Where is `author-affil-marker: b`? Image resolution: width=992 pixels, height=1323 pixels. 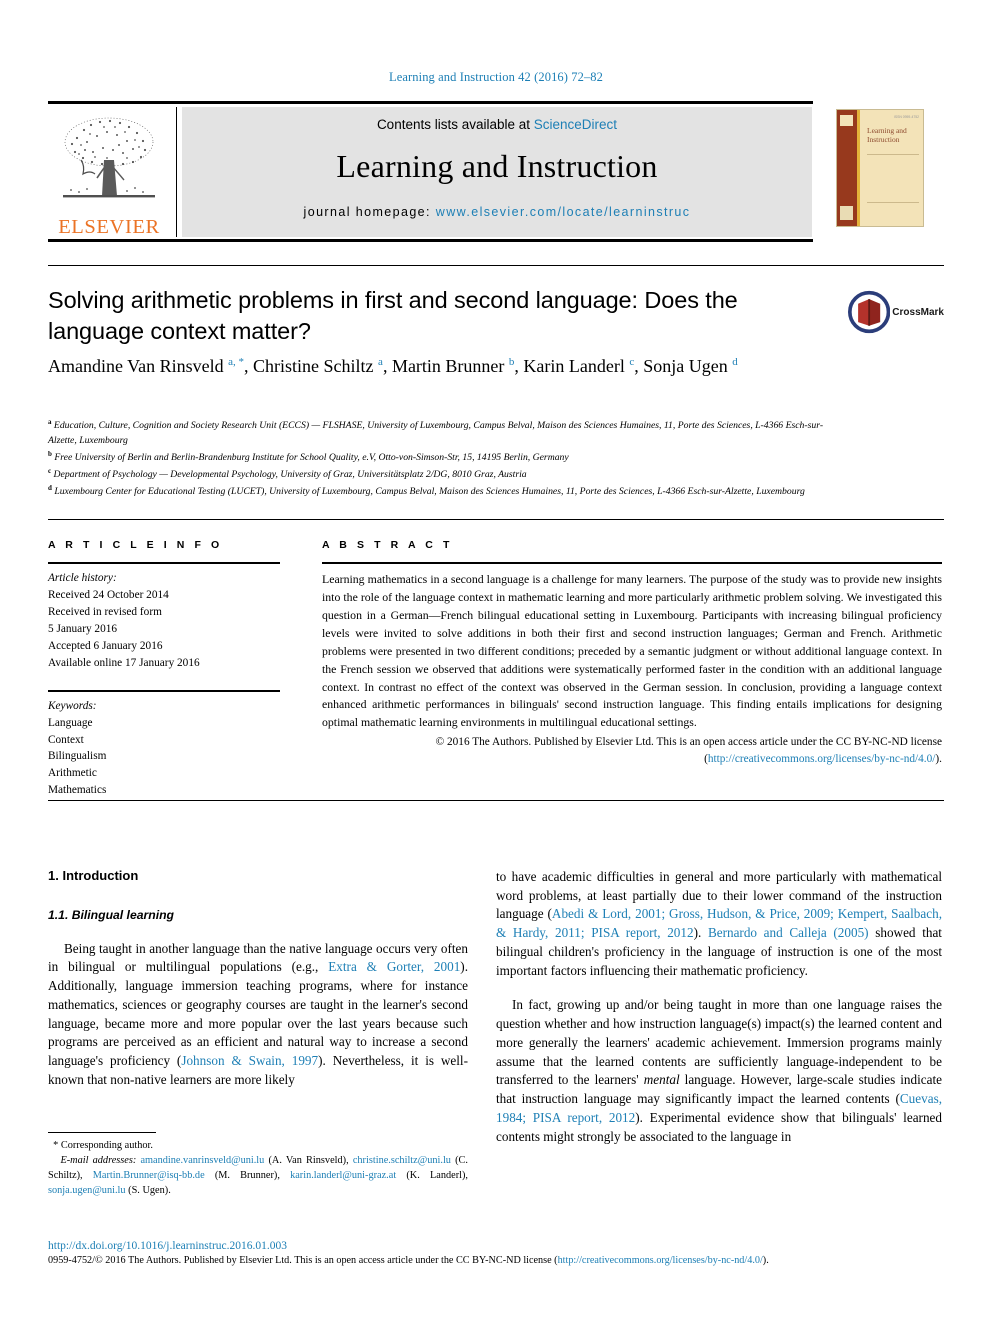
author-affil-marker: b is located at coordinates (511, 362).